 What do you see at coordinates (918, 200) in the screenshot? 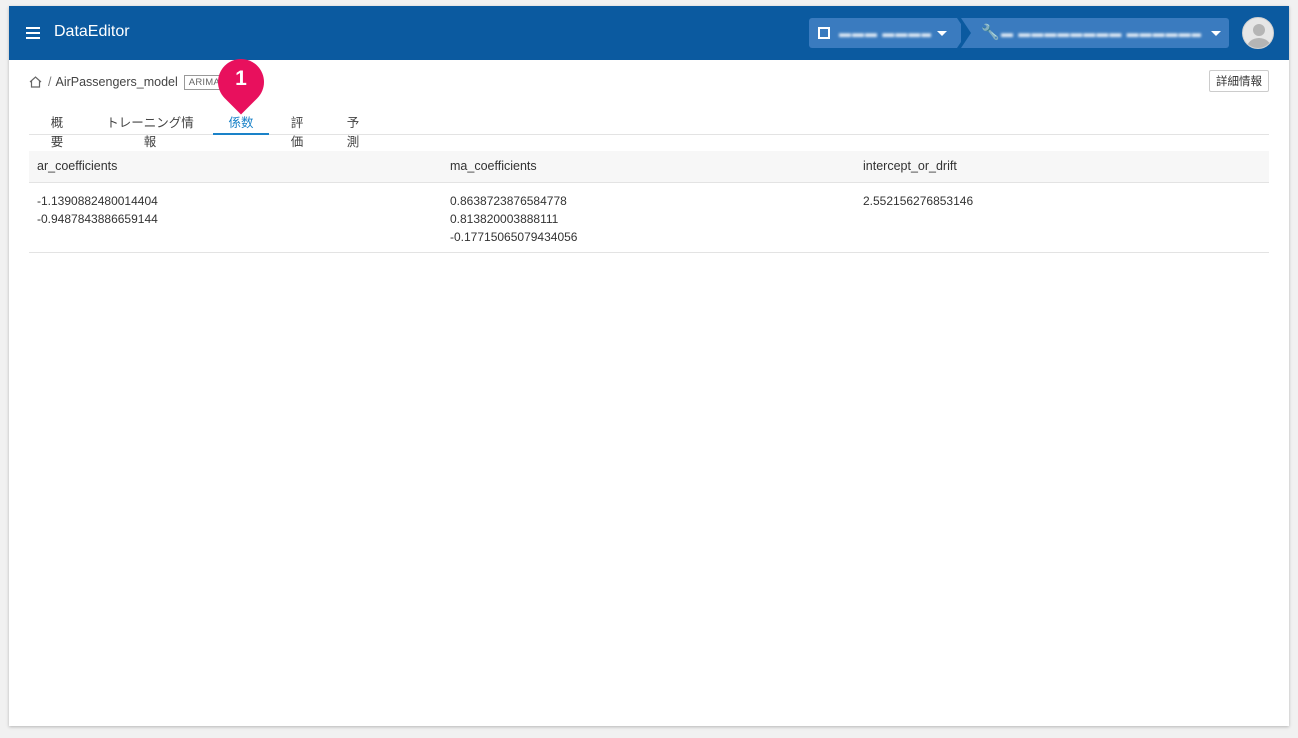
I see `intercept-value: 2.552156276853146` at bounding box center [918, 200].